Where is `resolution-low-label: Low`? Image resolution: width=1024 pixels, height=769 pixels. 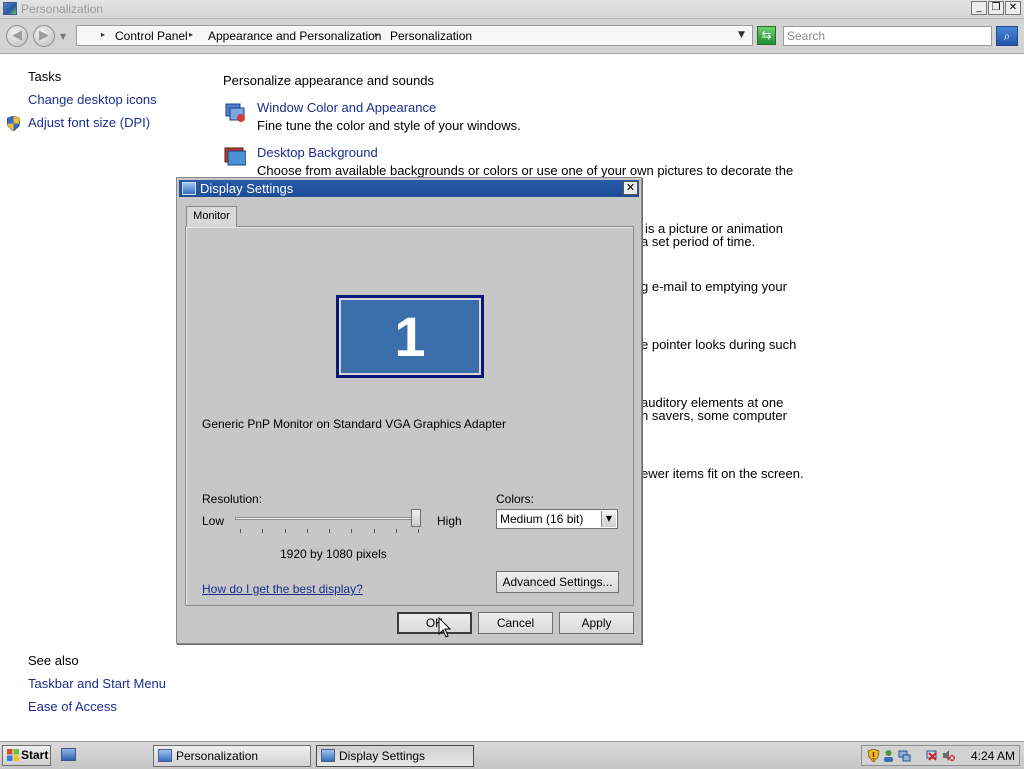
resolution-low-label: Low is located at coordinates (213, 521).